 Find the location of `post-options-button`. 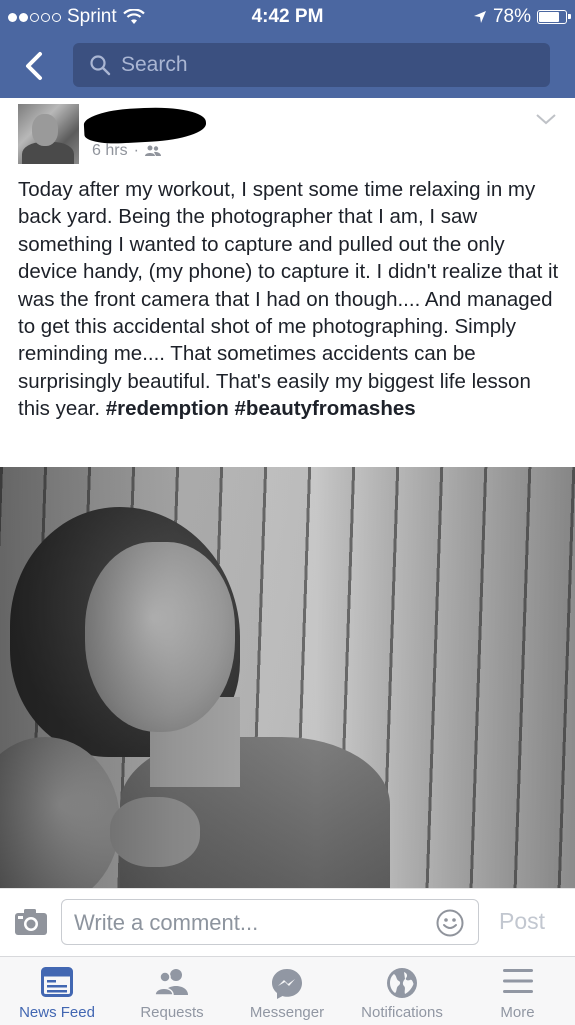

post-options-button is located at coordinates (546, 121).